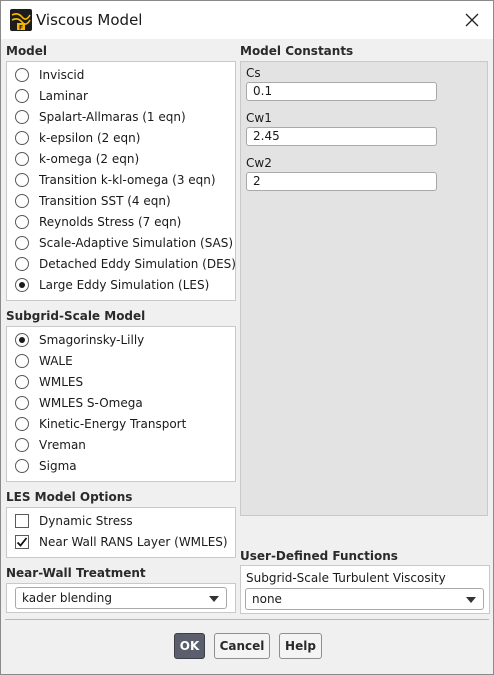 Image resolution: width=494 pixels, height=675 pixels. What do you see at coordinates (259, 118) in the screenshot?
I see `constant-name-cw1: Cw1` at bounding box center [259, 118].